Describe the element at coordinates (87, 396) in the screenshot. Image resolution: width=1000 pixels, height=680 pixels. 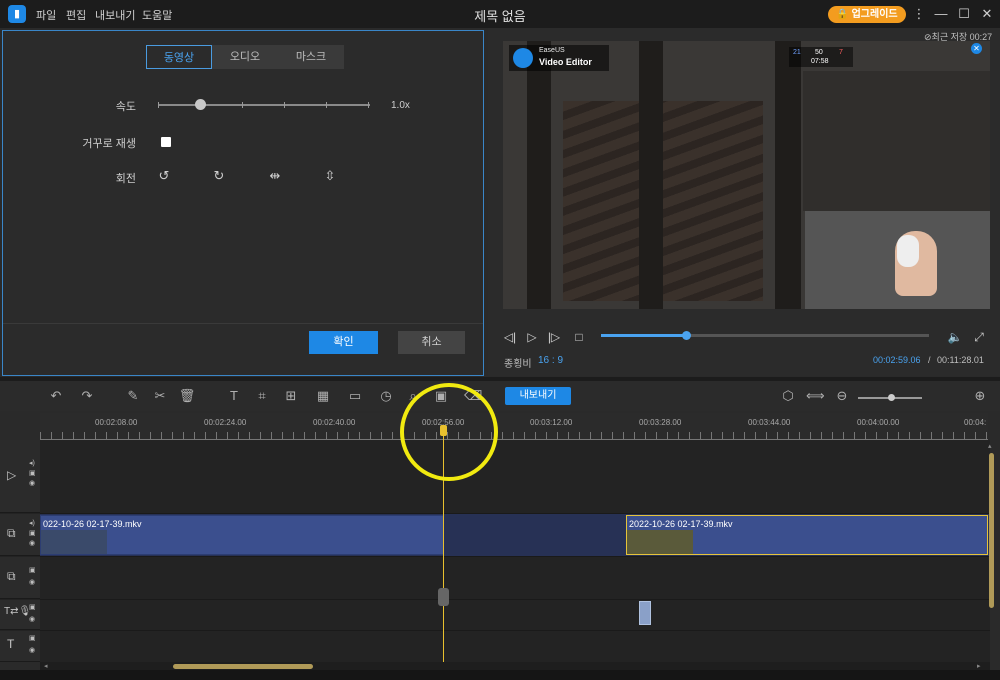
I see `redo-icon: ↷` at that location.